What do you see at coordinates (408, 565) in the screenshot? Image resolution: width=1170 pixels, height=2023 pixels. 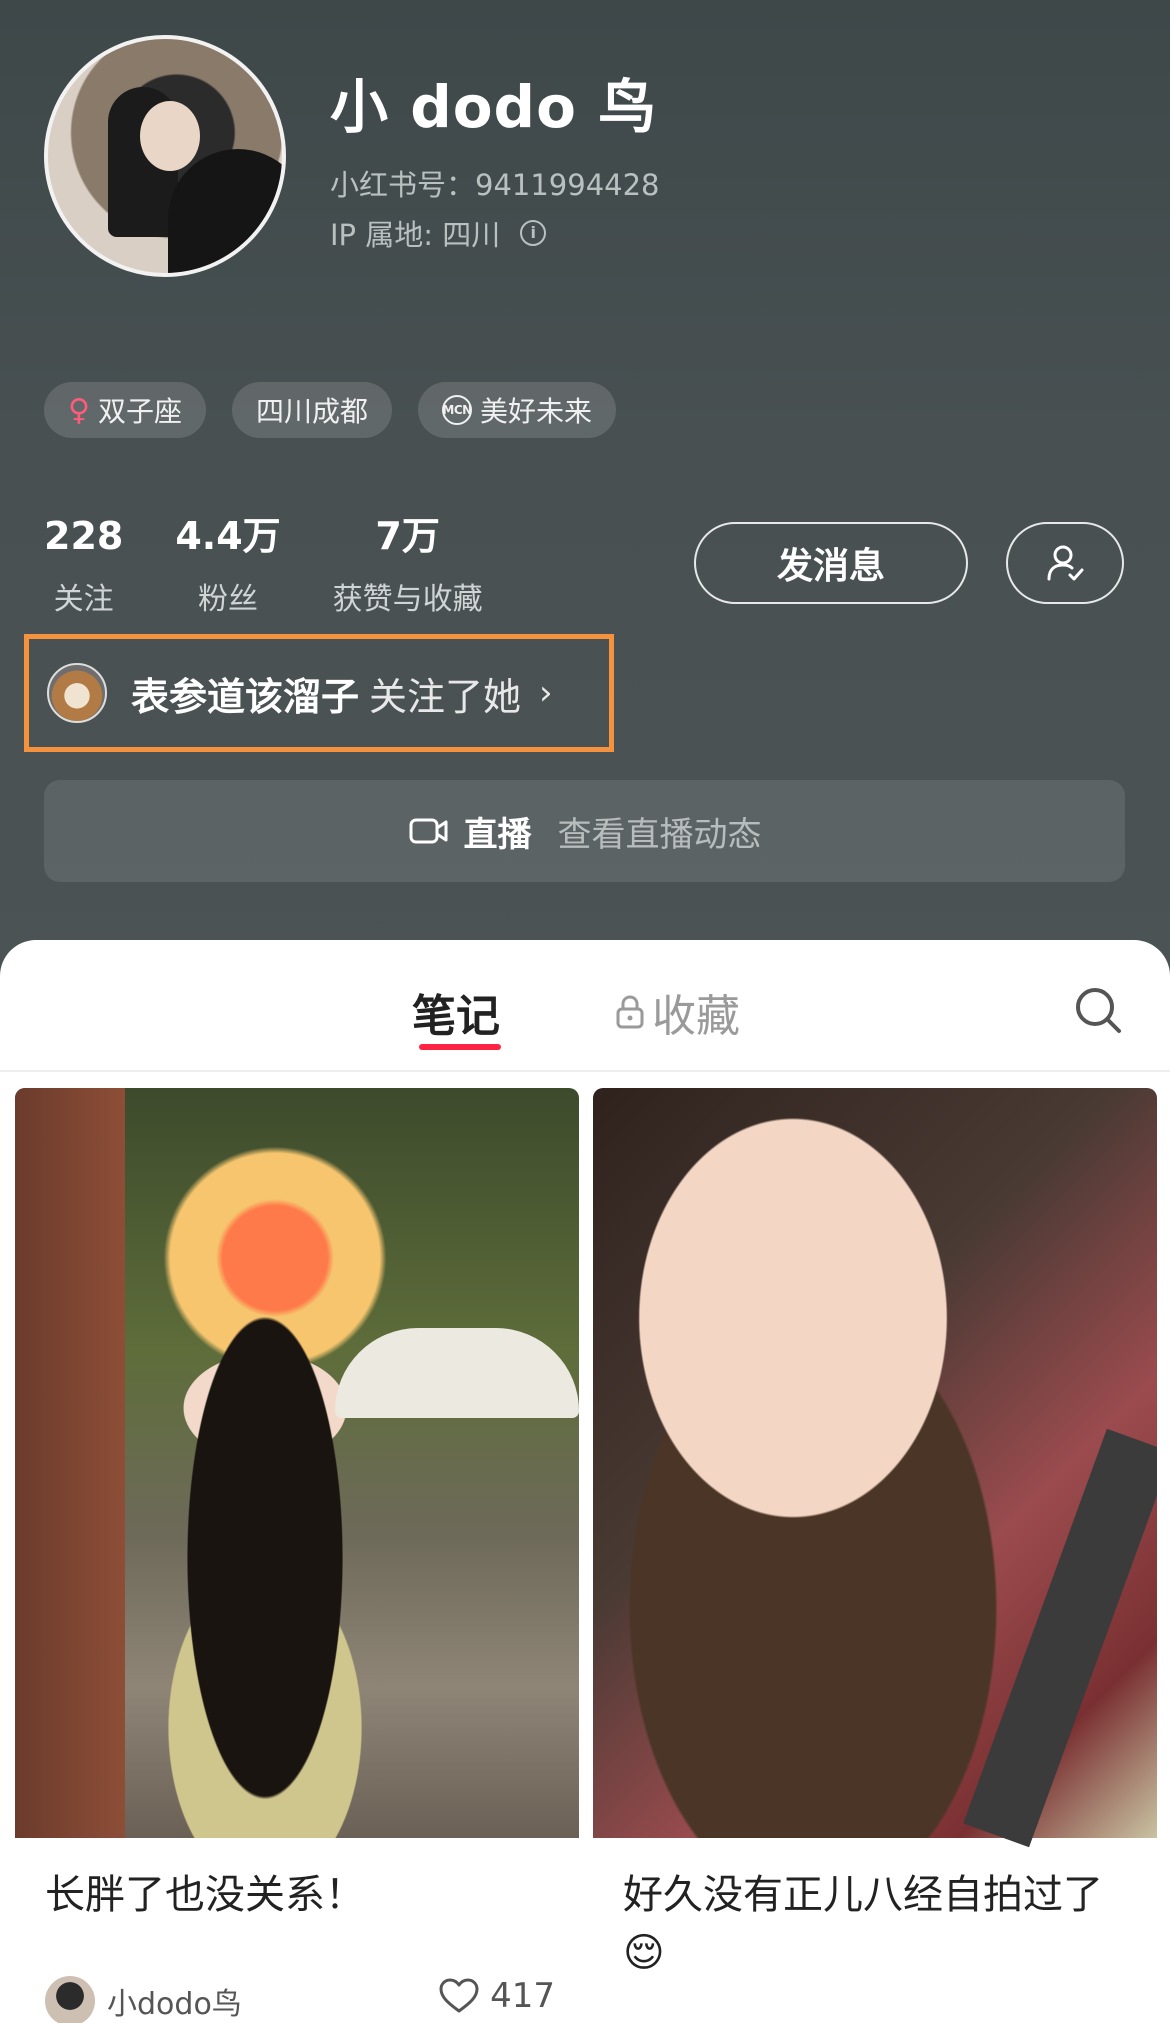 I see `stat-likes: 7万 获赞与收藏` at bounding box center [408, 565].